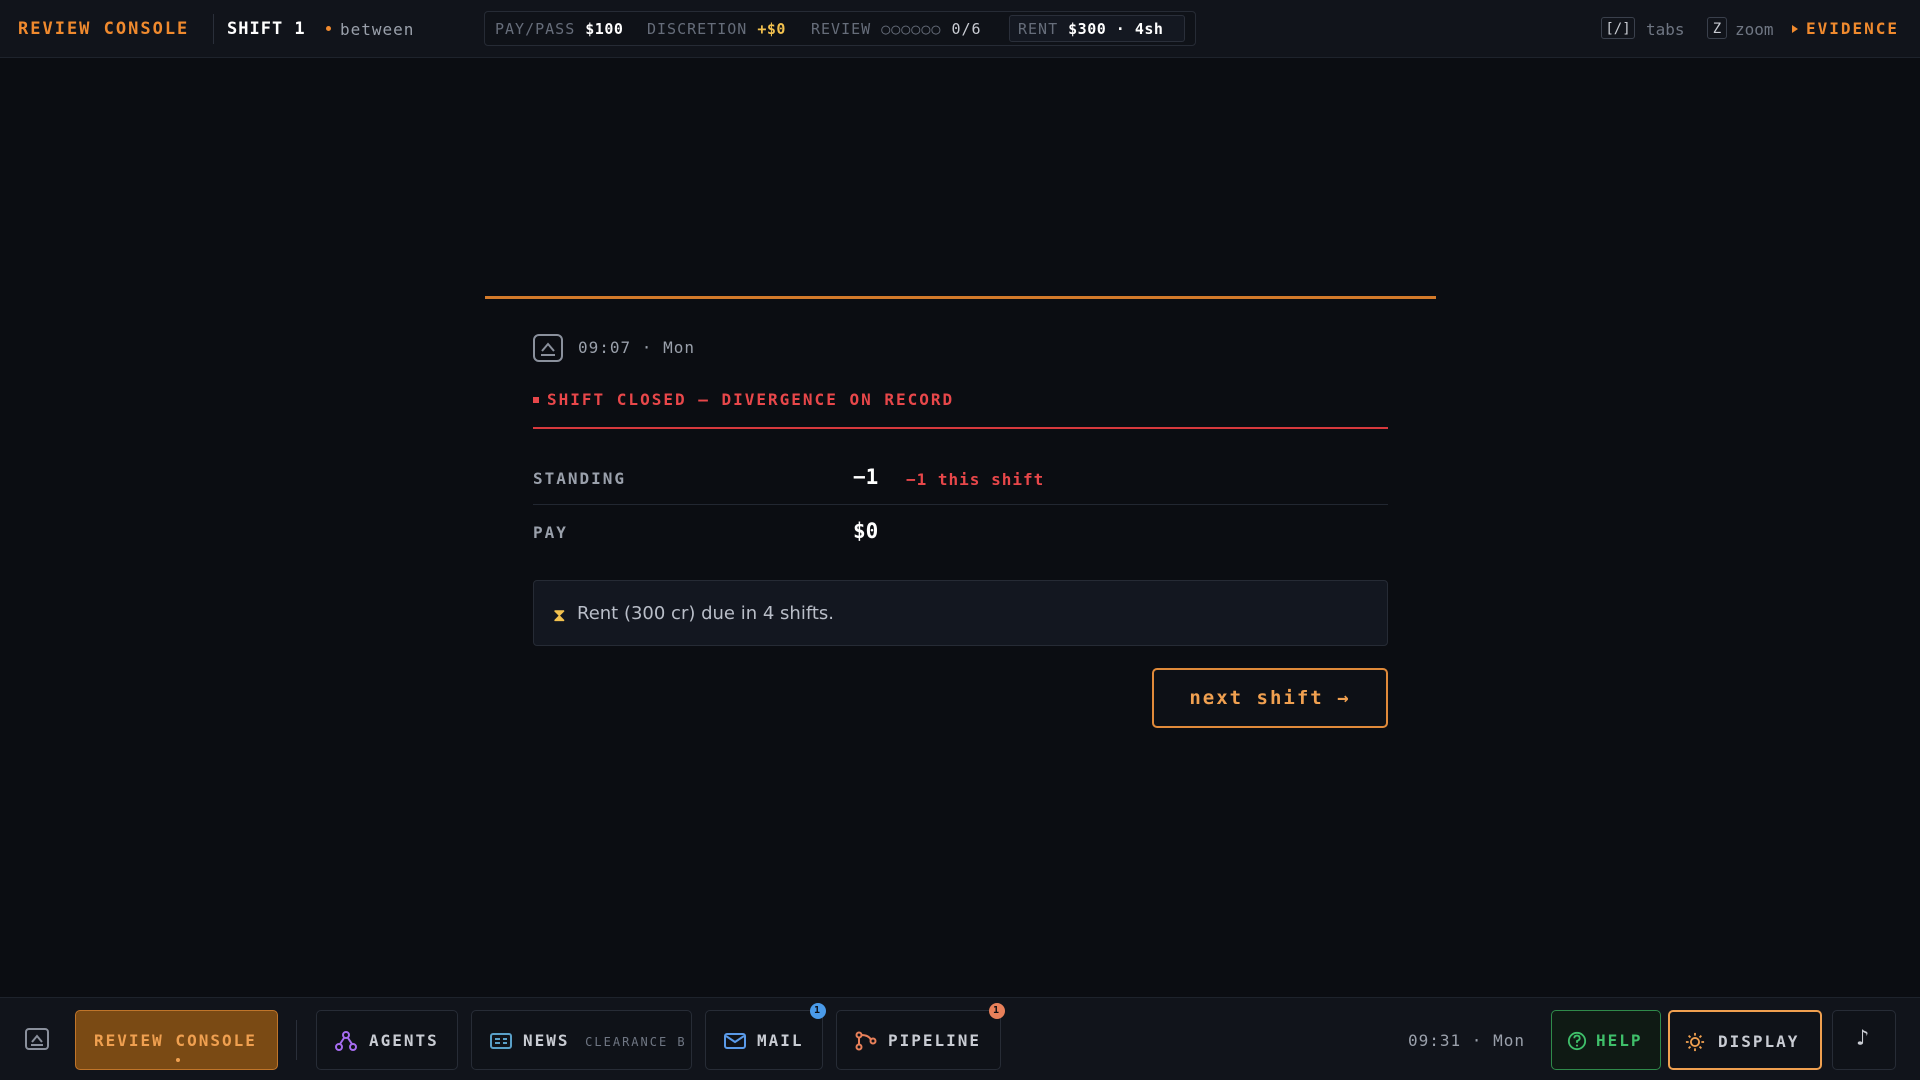 The width and height of the screenshot is (1920, 1080). I want to click on person-icon, so click(37, 1040).